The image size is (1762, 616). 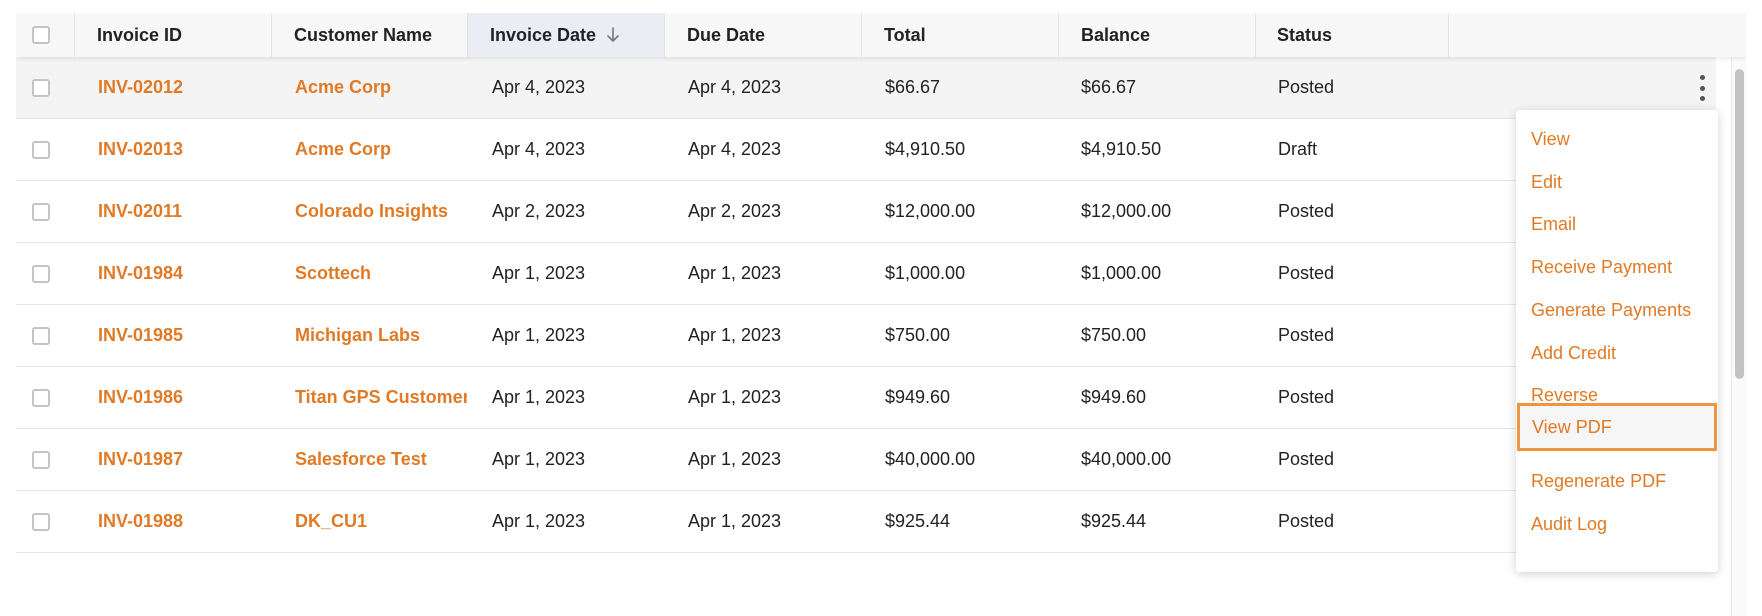 I want to click on menu-item-generate-payments: Generate Payments, so click(x=1617, y=310).